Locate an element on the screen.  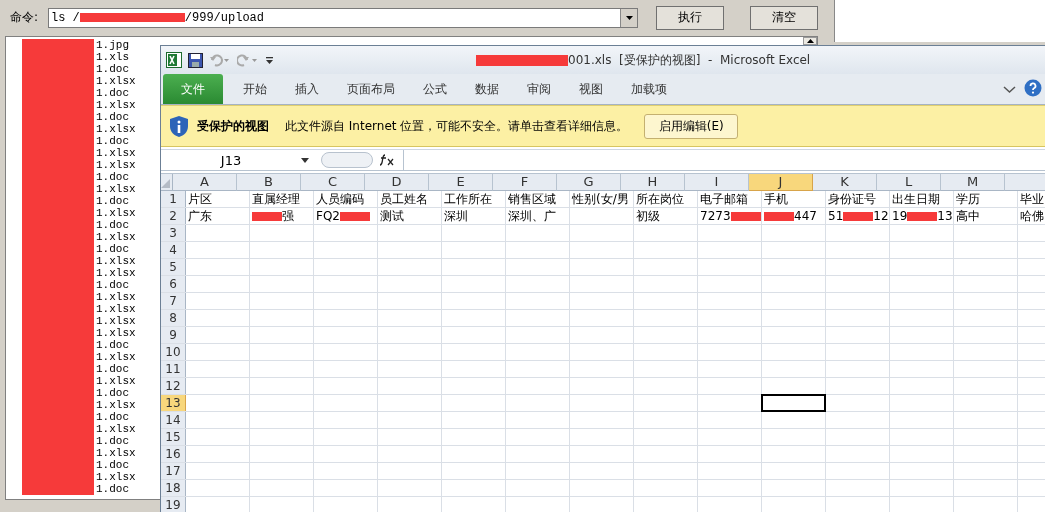
row-header: 12 is located at coordinates (173, 386).